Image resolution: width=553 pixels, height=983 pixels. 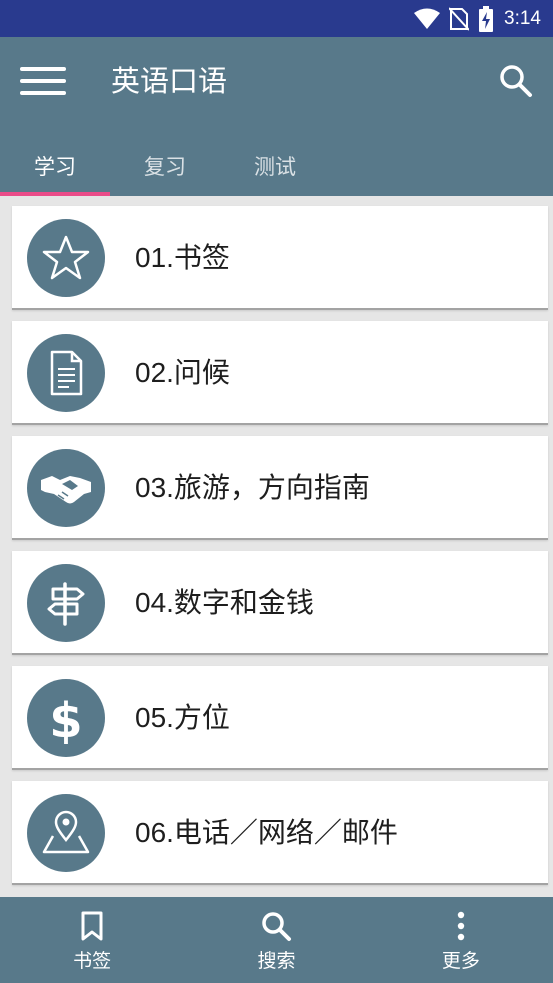 I want to click on nav-label: 书签, so click(x=92, y=960).